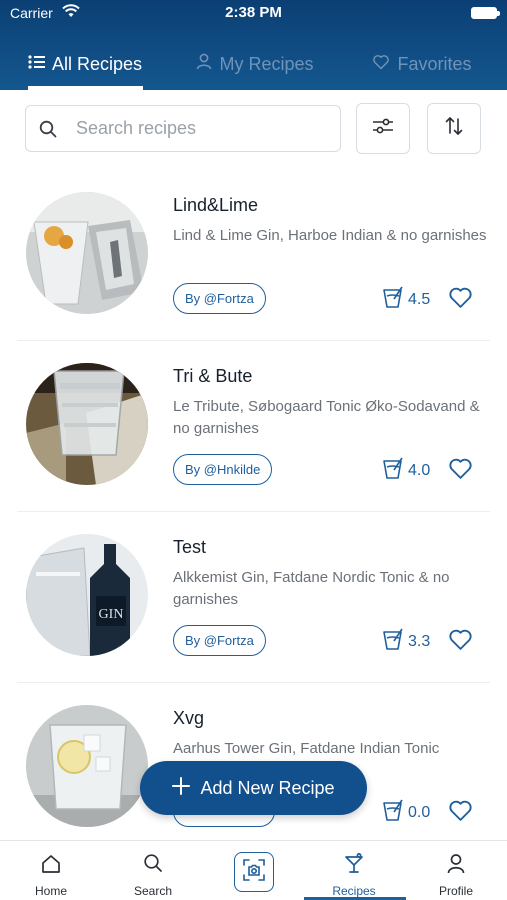  What do you see at coordinates (406, 641) in the screenshot?
I see `recipe-rating: 3.3` at bounding box center [406, 641].